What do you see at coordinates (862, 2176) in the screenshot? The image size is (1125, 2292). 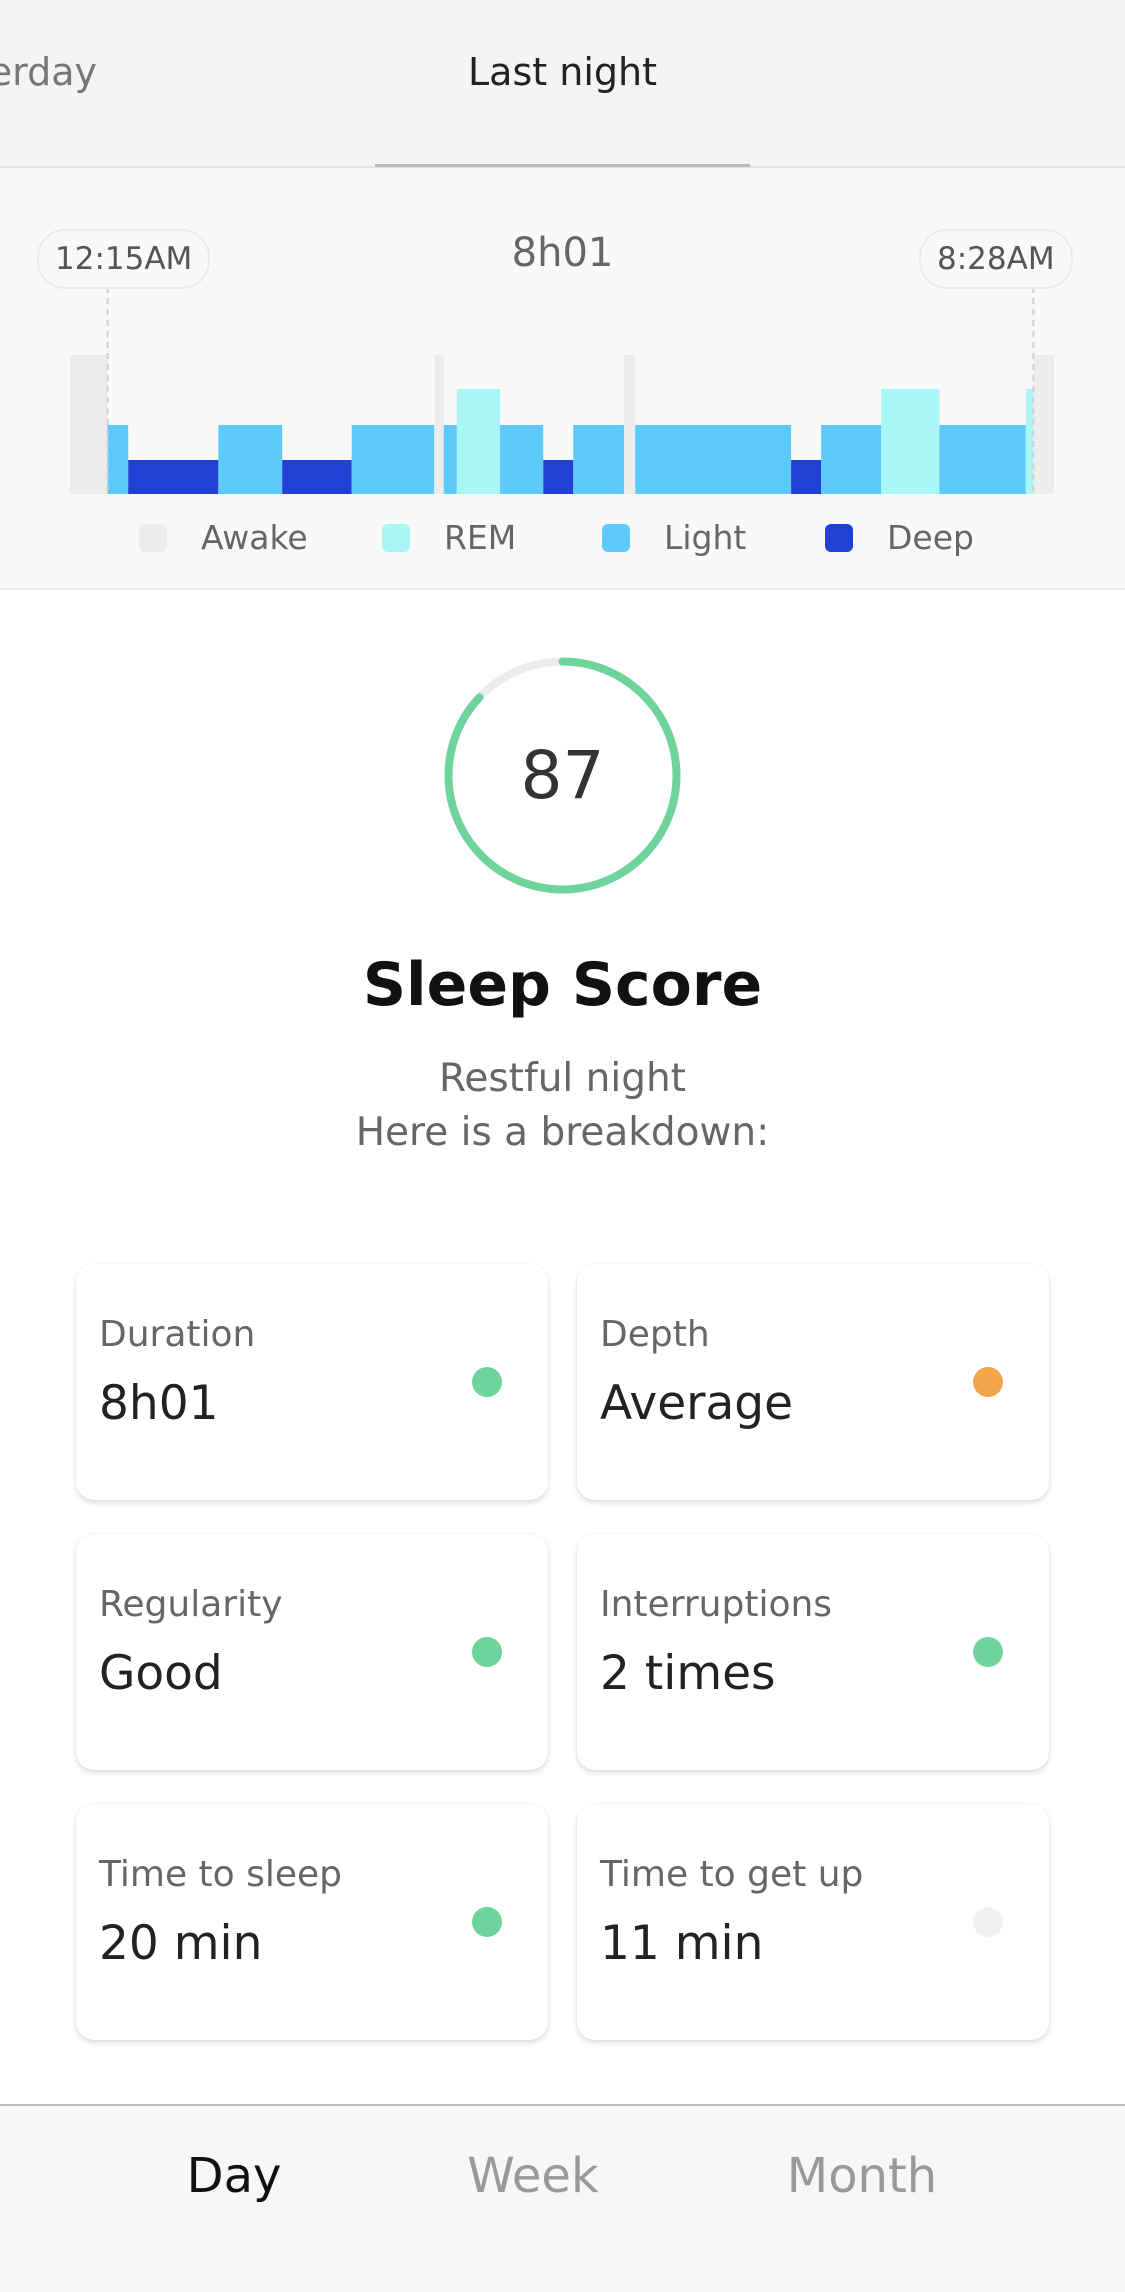 I see `nav-month: Month` at bounding box center [862, 2176].